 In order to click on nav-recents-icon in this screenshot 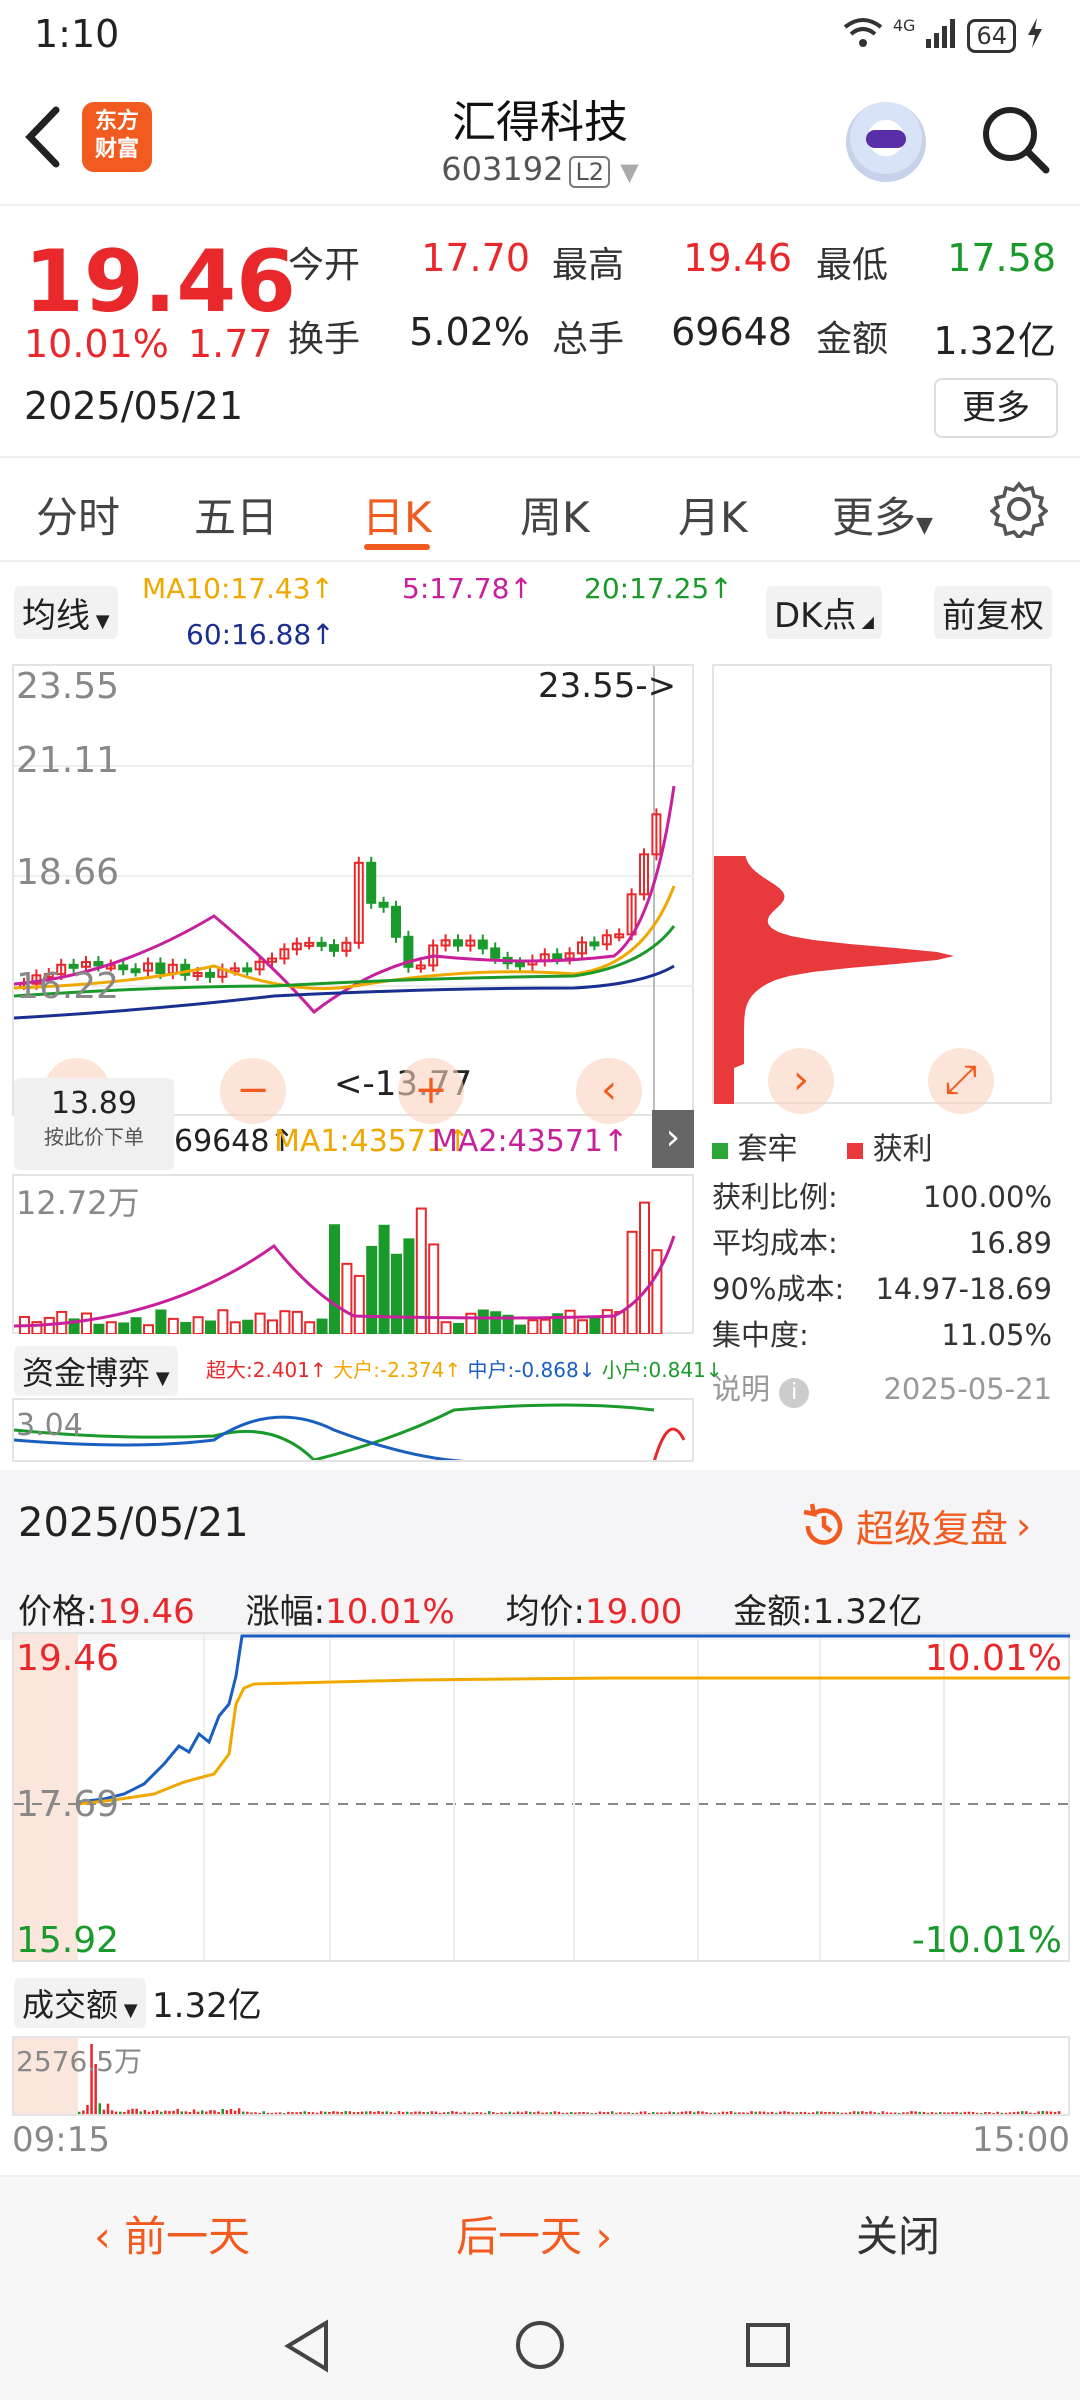, I will do `click(768, 2347)`.